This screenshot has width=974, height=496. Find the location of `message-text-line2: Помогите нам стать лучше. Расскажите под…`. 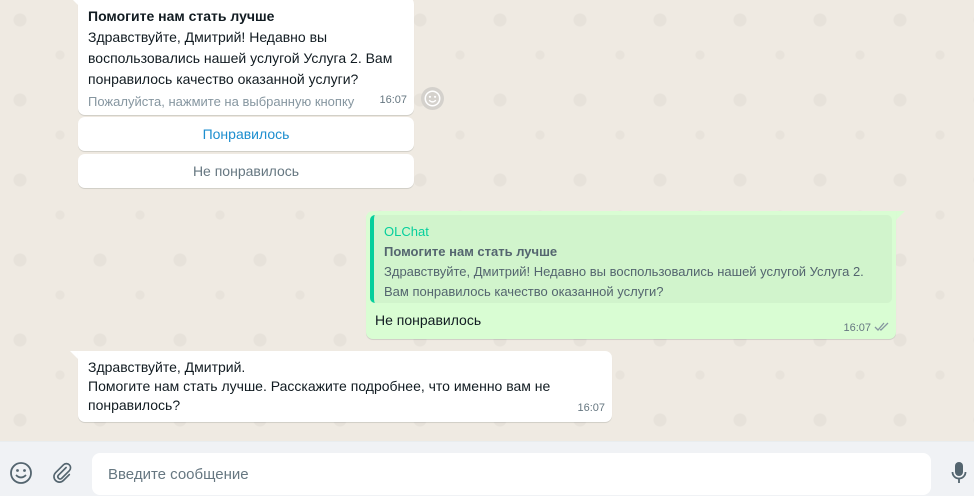

message-text-line2: Помогите нам стать лучше. Расскажите под… is located at coordinates (319, 395).